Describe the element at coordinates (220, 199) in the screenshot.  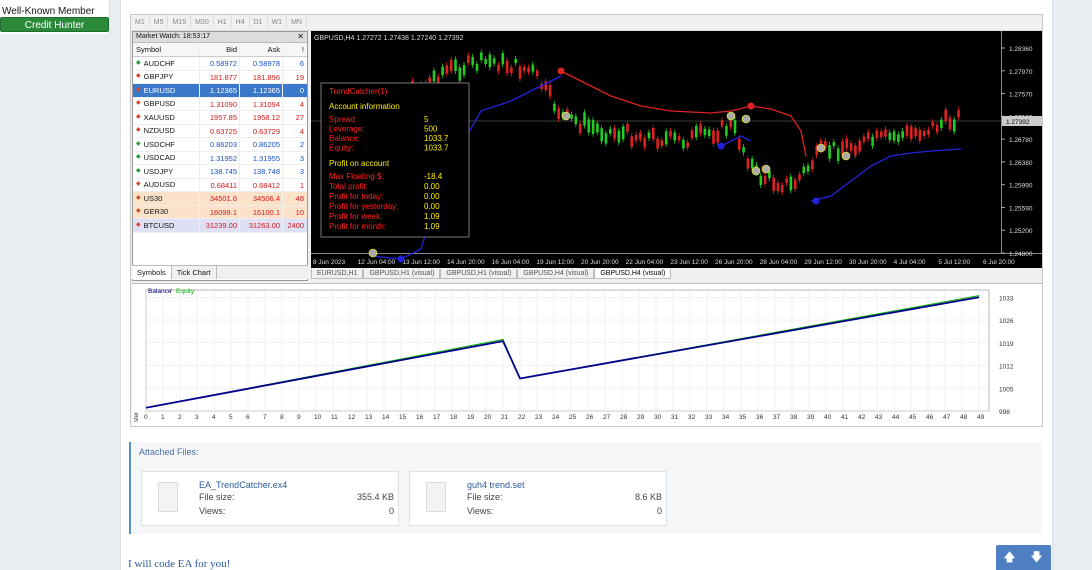
I see `market-watch-row: ◆ US30 34501.6 34506.4 48` at that location.